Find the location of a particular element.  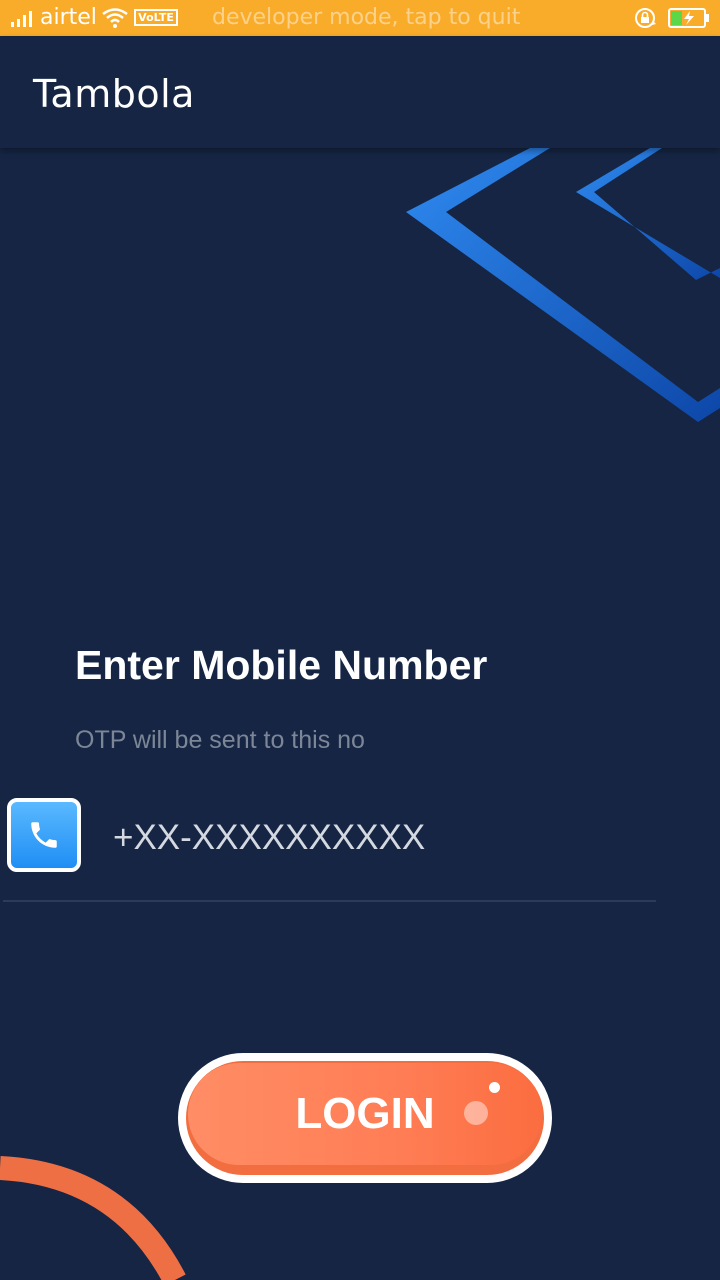

login-button: LOGIN is located at coordinates (365, 1118).